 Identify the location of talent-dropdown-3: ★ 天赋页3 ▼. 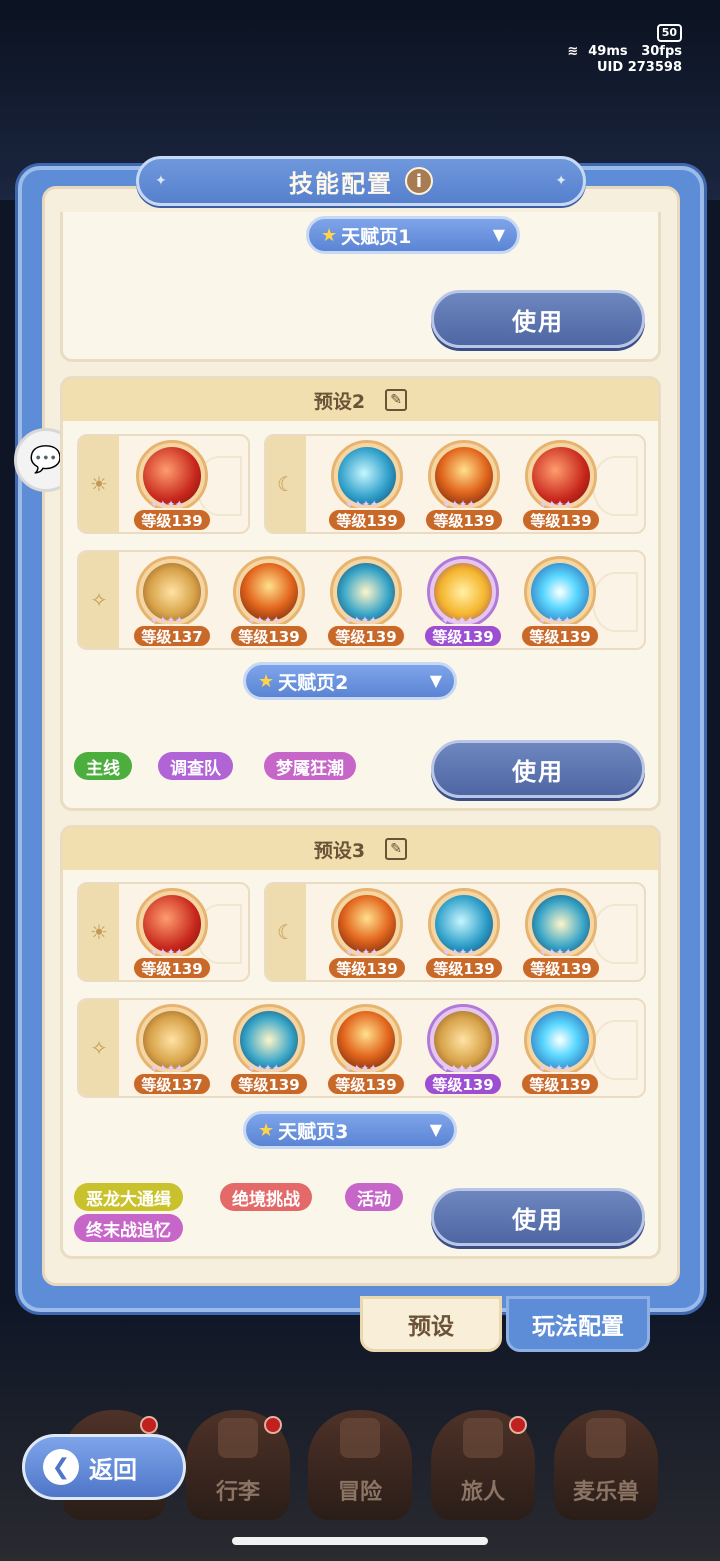
(350, 1130).